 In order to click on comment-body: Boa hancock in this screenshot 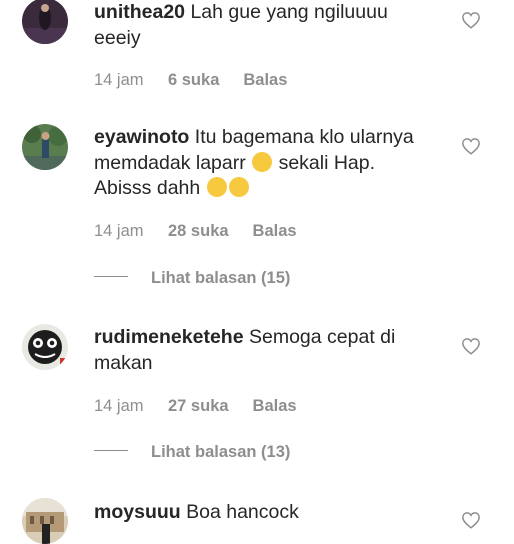, I will do `click(242, 512)`.